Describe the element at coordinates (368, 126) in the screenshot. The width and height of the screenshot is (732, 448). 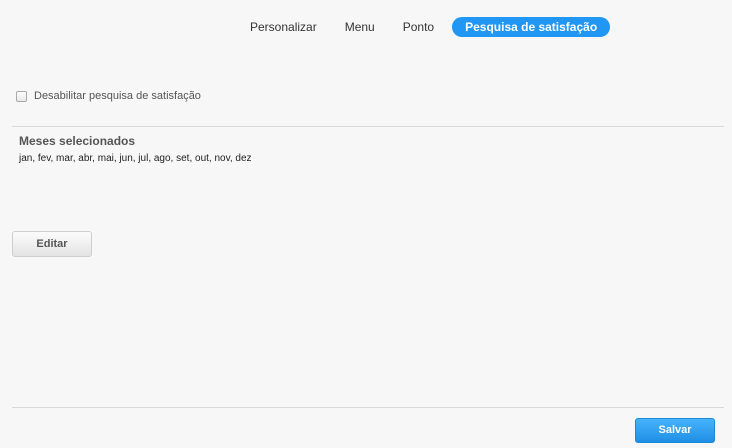
I see `divider-top` at that location.